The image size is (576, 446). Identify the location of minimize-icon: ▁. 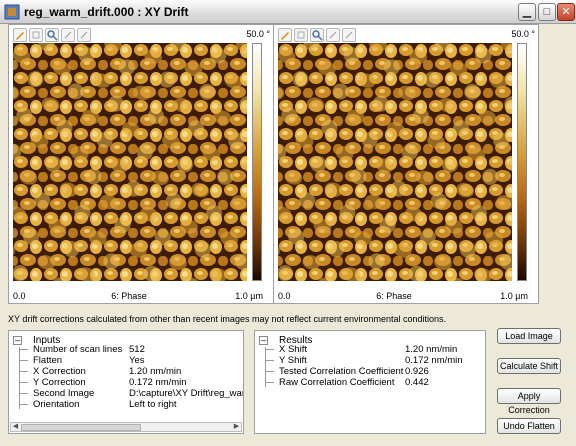
(527, 12).